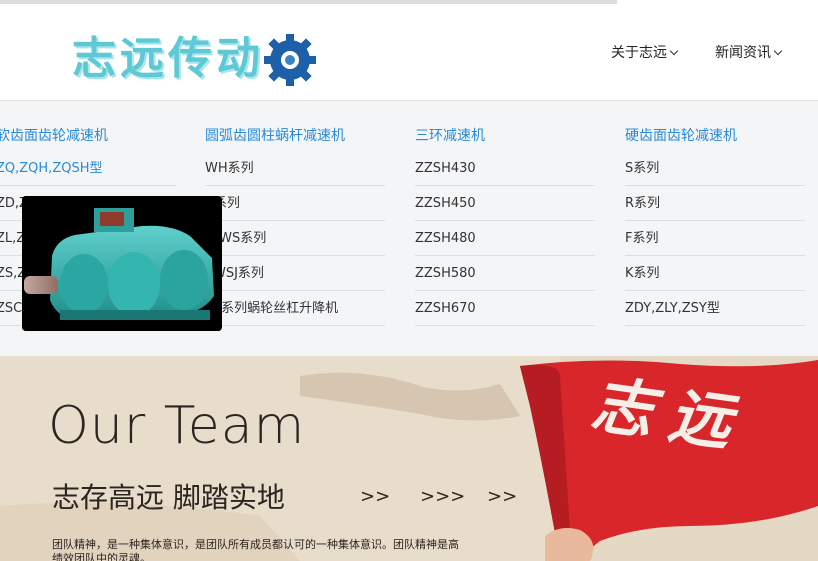  I want to click on menu-item: VL系列蜗轮丝杠升降机, so click(295, 308).